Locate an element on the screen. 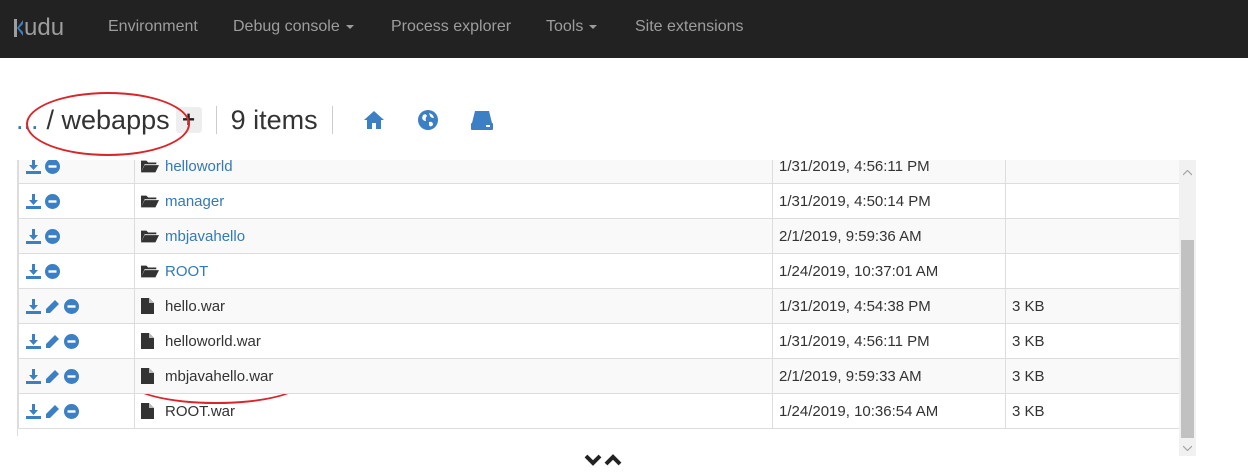 The width and height of the screenshot is (1248, 474). nav-environment: Environment is located at coordinates (153, 27).